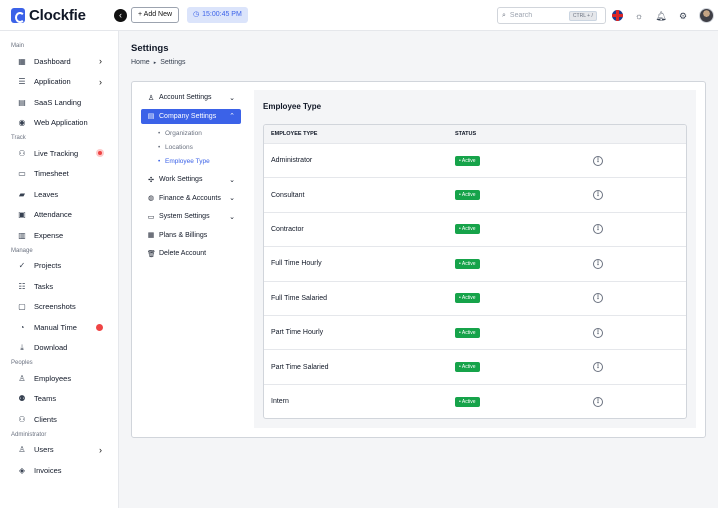 This screenshot has height=508, width=718. What do you see at coordinates (287, 229) in the screenshot?
I see `employee-type-name: Contractor` at bounding box center [287, 229].